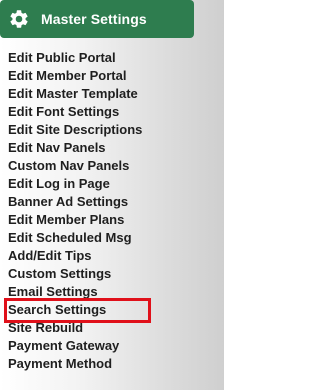 The image size is (320, 390). I want to click on menu-item-payment-gateway: Payment Gateway, so click(75, 346).